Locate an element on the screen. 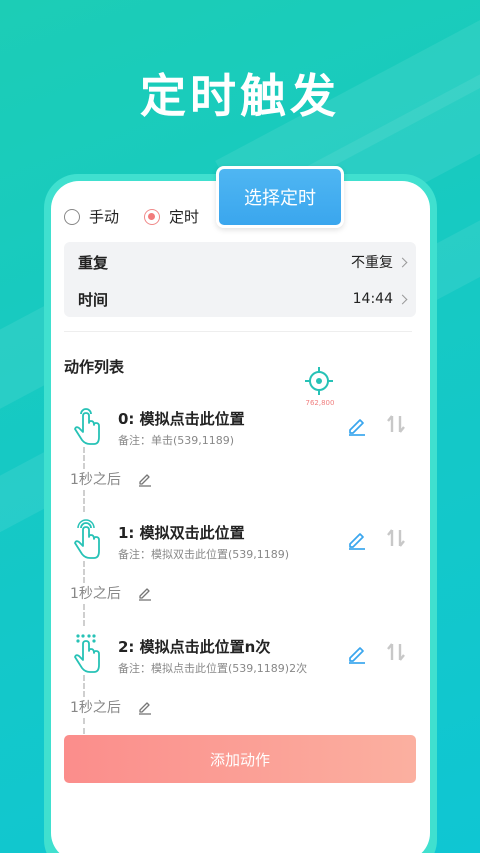  repeat-label: 重复 is located at coordinates (93, 262).